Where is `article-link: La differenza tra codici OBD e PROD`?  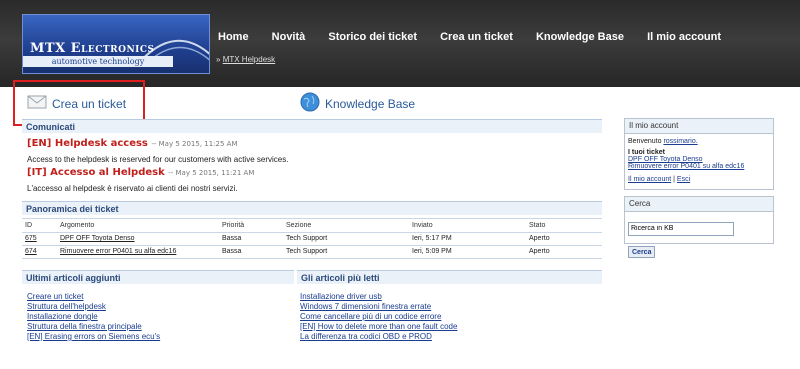
article-link: La differenza tra codici OBD e PROD is located at coordinates (366, 336).